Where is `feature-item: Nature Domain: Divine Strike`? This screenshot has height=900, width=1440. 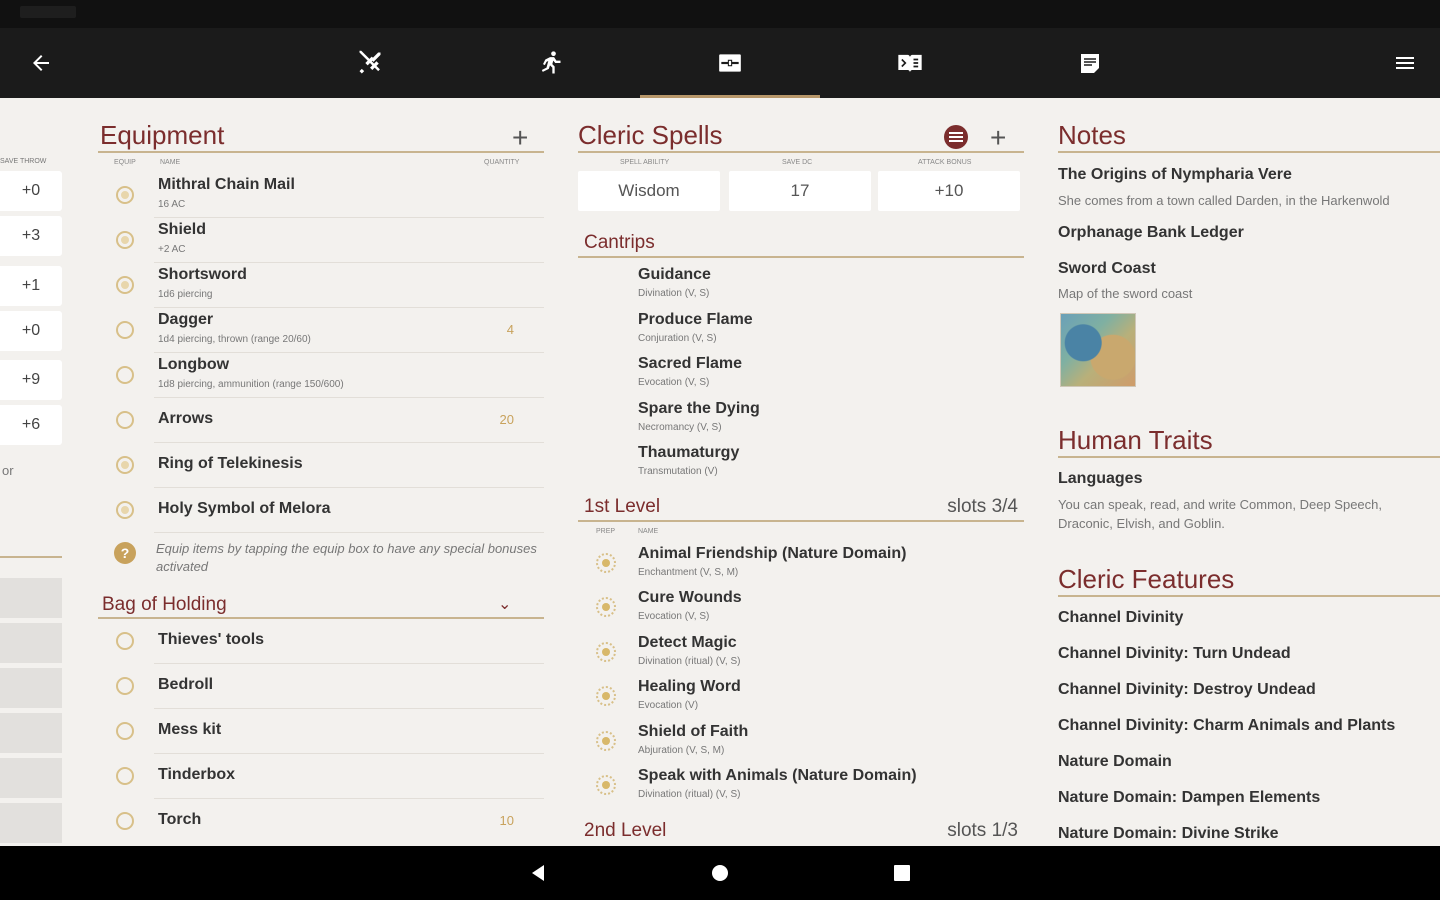 feature-item: Nature Domain: Divine Strike is located at coordinates (1168, 834).